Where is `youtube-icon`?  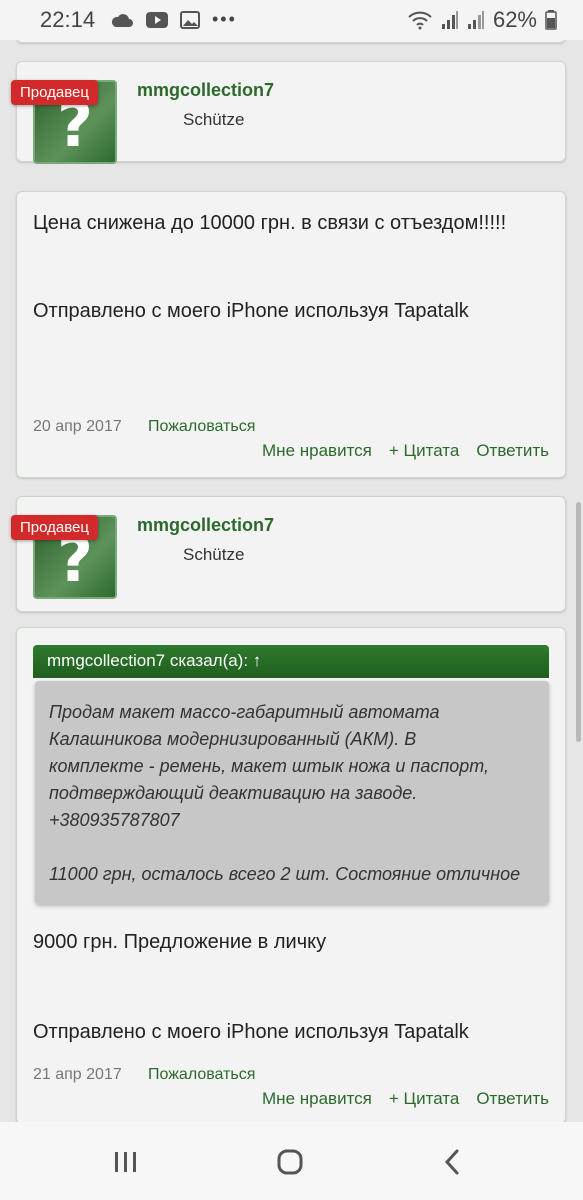 youtube-icon is located at coordinates (157, 19).